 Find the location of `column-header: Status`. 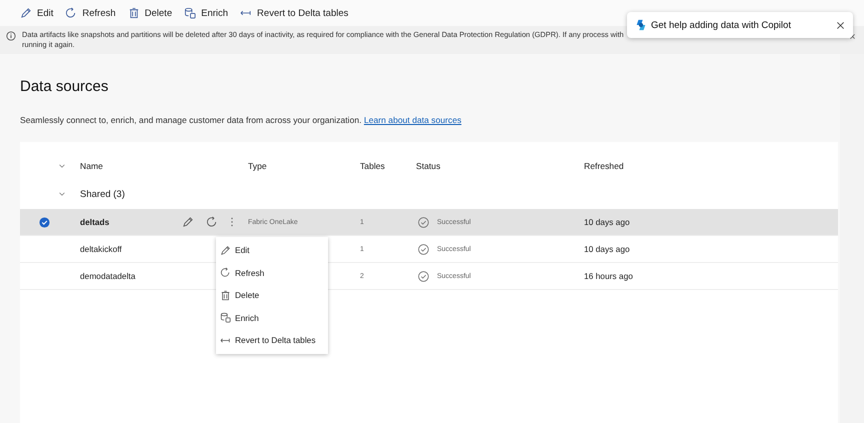

column-header: Status is located at coordinates (428, 166).